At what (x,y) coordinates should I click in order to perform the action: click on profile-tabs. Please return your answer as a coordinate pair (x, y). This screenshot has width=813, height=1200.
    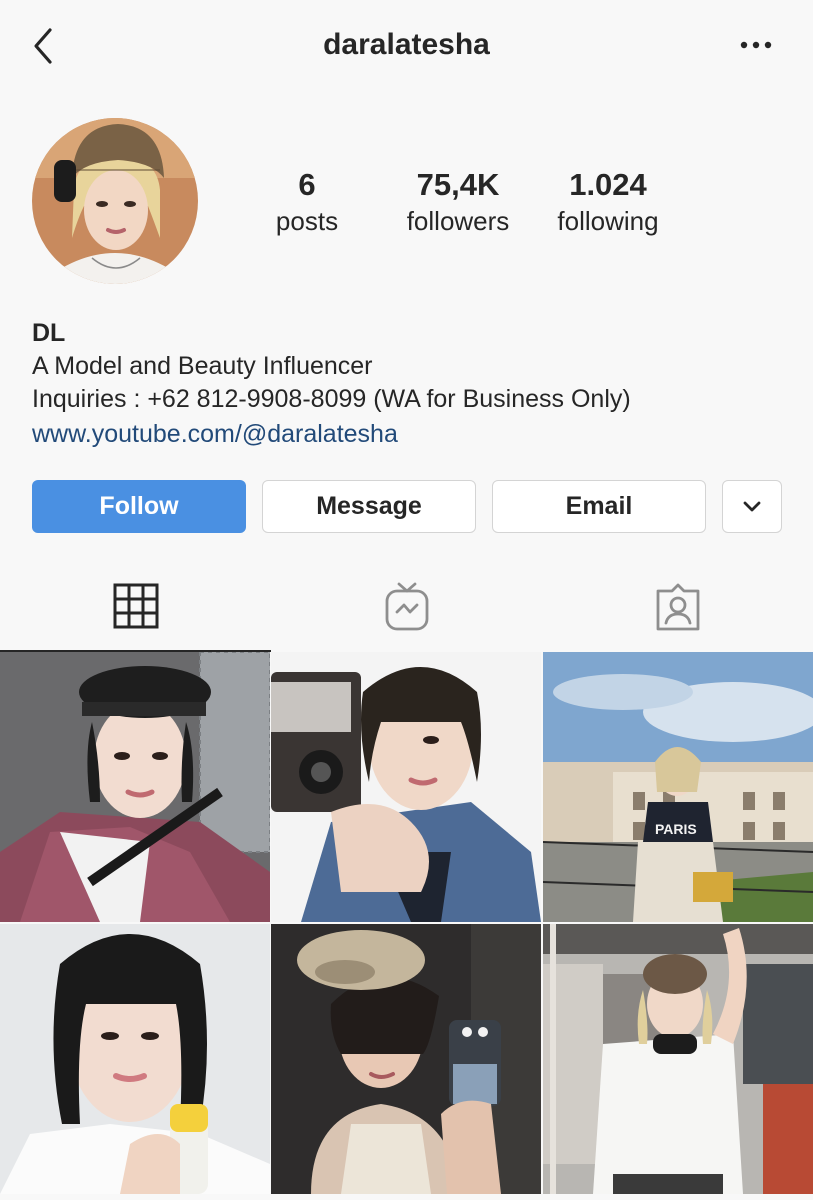
    Looking at the image, I should click on (406, 607).